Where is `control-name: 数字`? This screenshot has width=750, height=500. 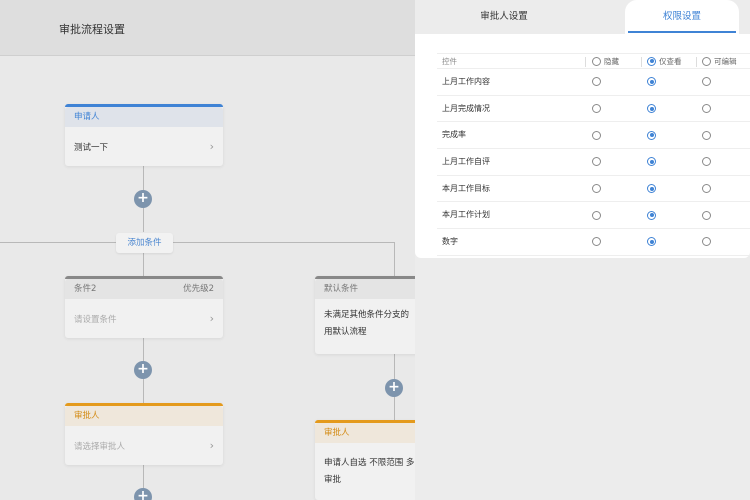 control-name: 数字 is located at coordinates (450, 242).